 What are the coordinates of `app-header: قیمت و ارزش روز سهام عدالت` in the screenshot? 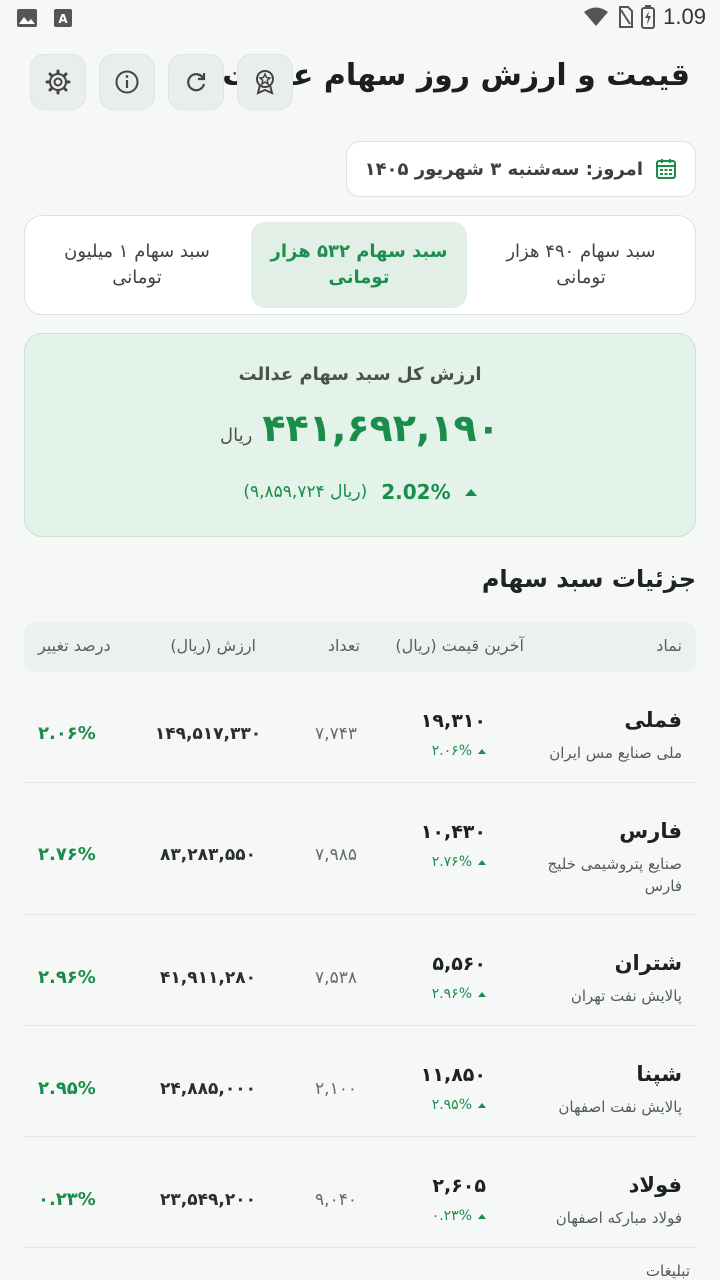 It's located at (360, 82).